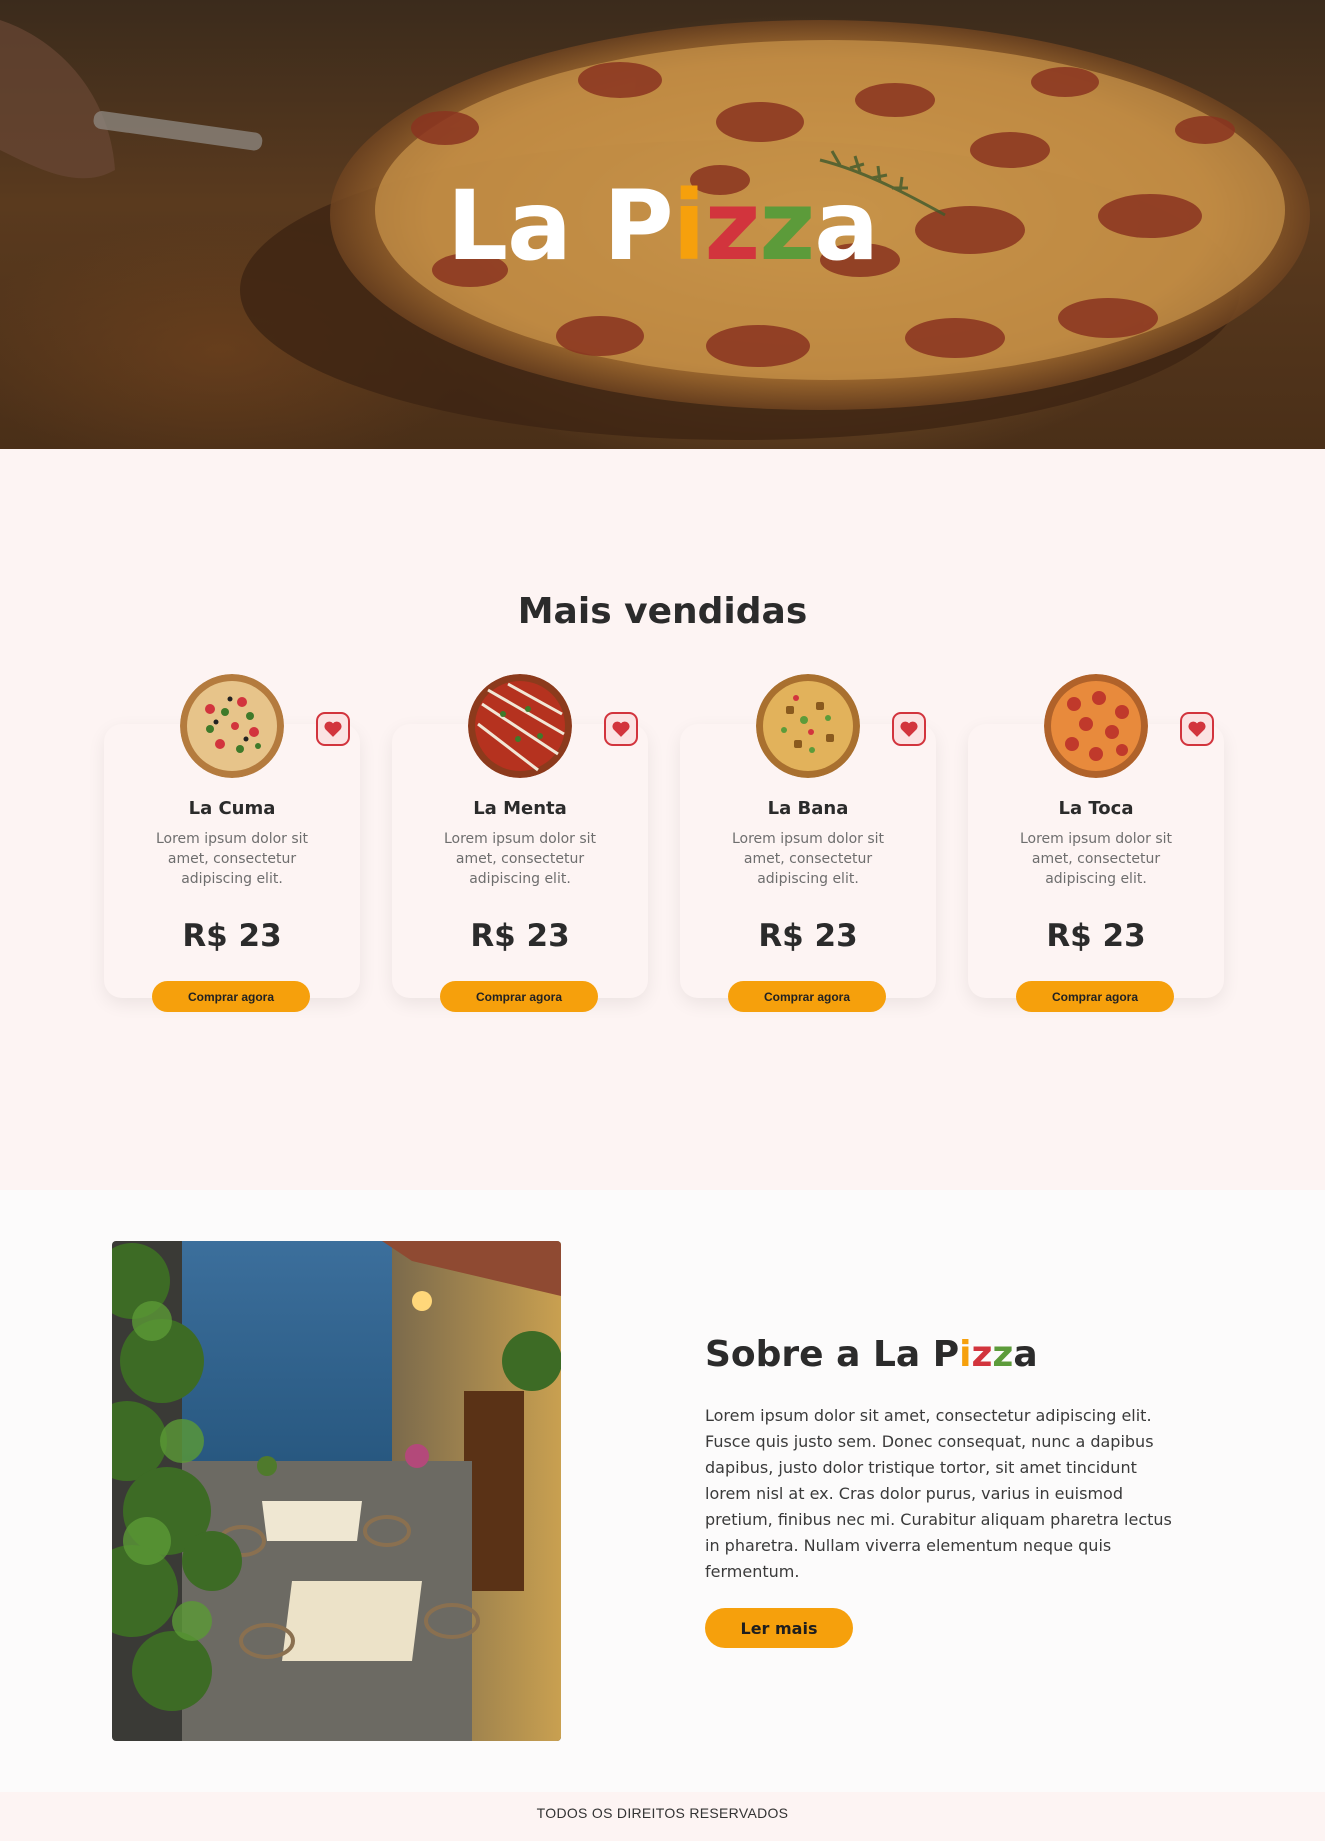 The width and height of the screenshot is (1325, 1841). Describe the element at coordinates (520, 808) in the screenshot. I see `product-name: La Menta` at that location.